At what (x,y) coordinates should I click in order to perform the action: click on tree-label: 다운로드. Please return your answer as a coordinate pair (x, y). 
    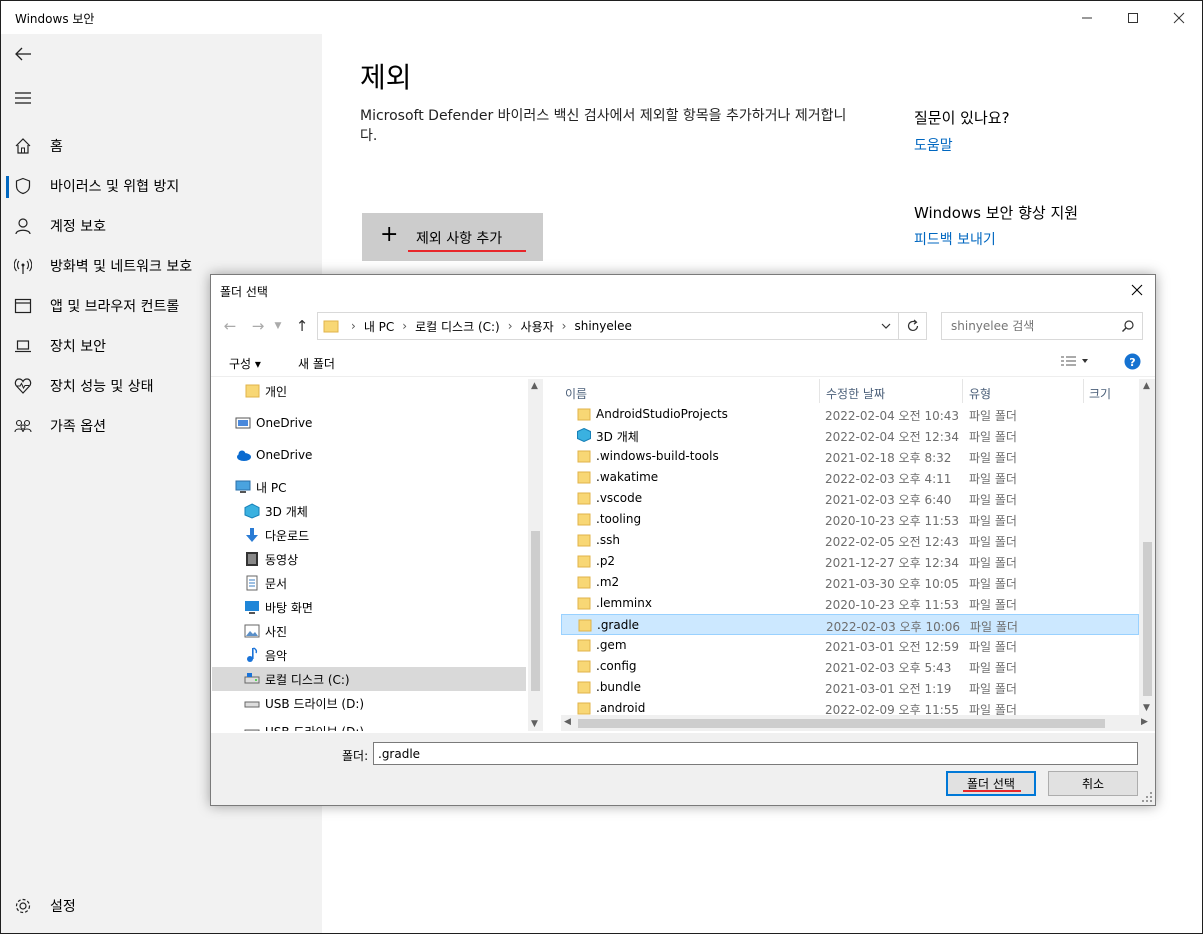
    Looking at the image, I should click on (287, 535).